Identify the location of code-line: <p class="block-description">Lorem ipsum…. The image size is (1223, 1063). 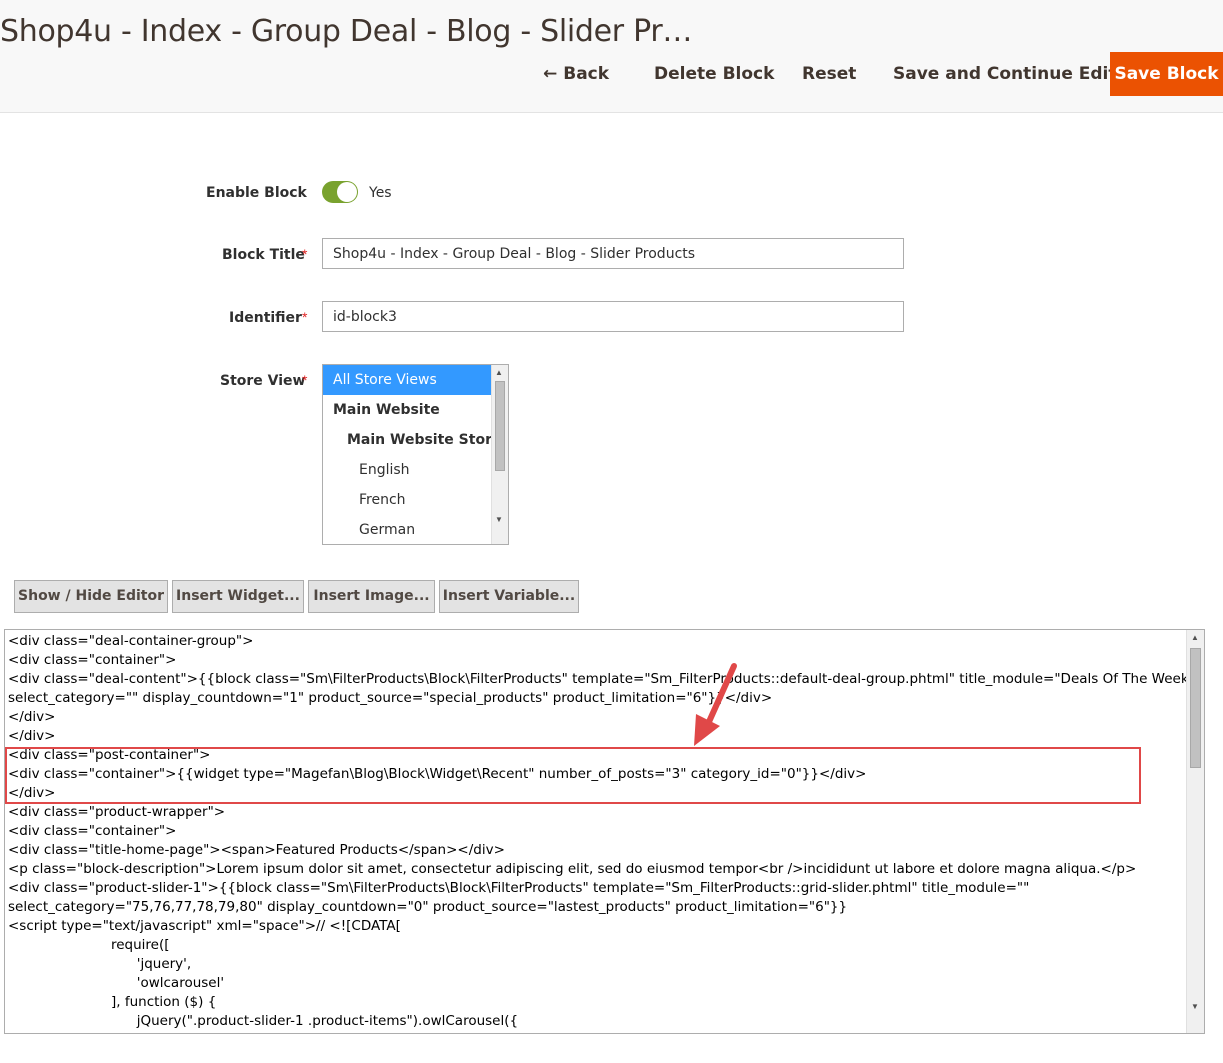
(572, 869).